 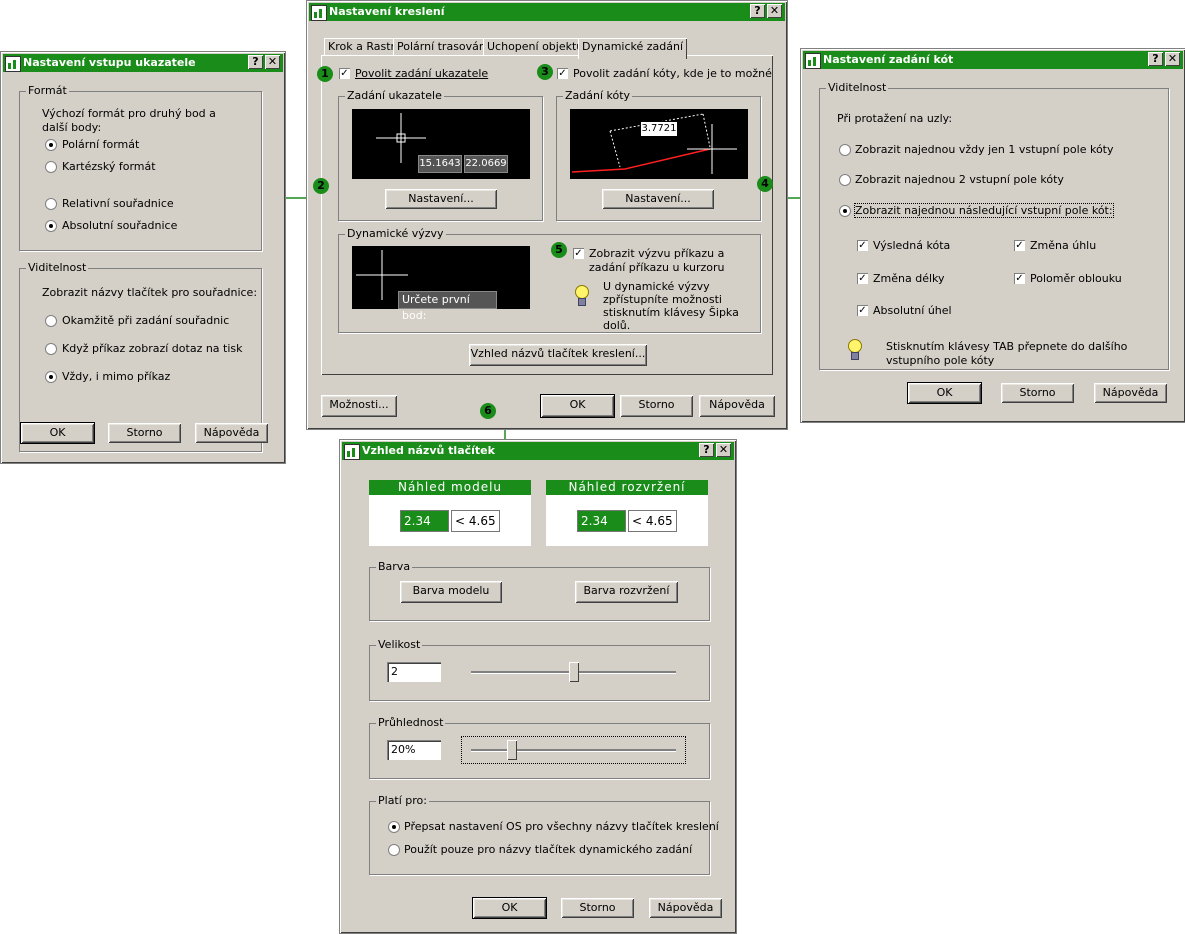 I want to click on layout-preview: 2.34 < 4.65, so click(x=627, y=520).